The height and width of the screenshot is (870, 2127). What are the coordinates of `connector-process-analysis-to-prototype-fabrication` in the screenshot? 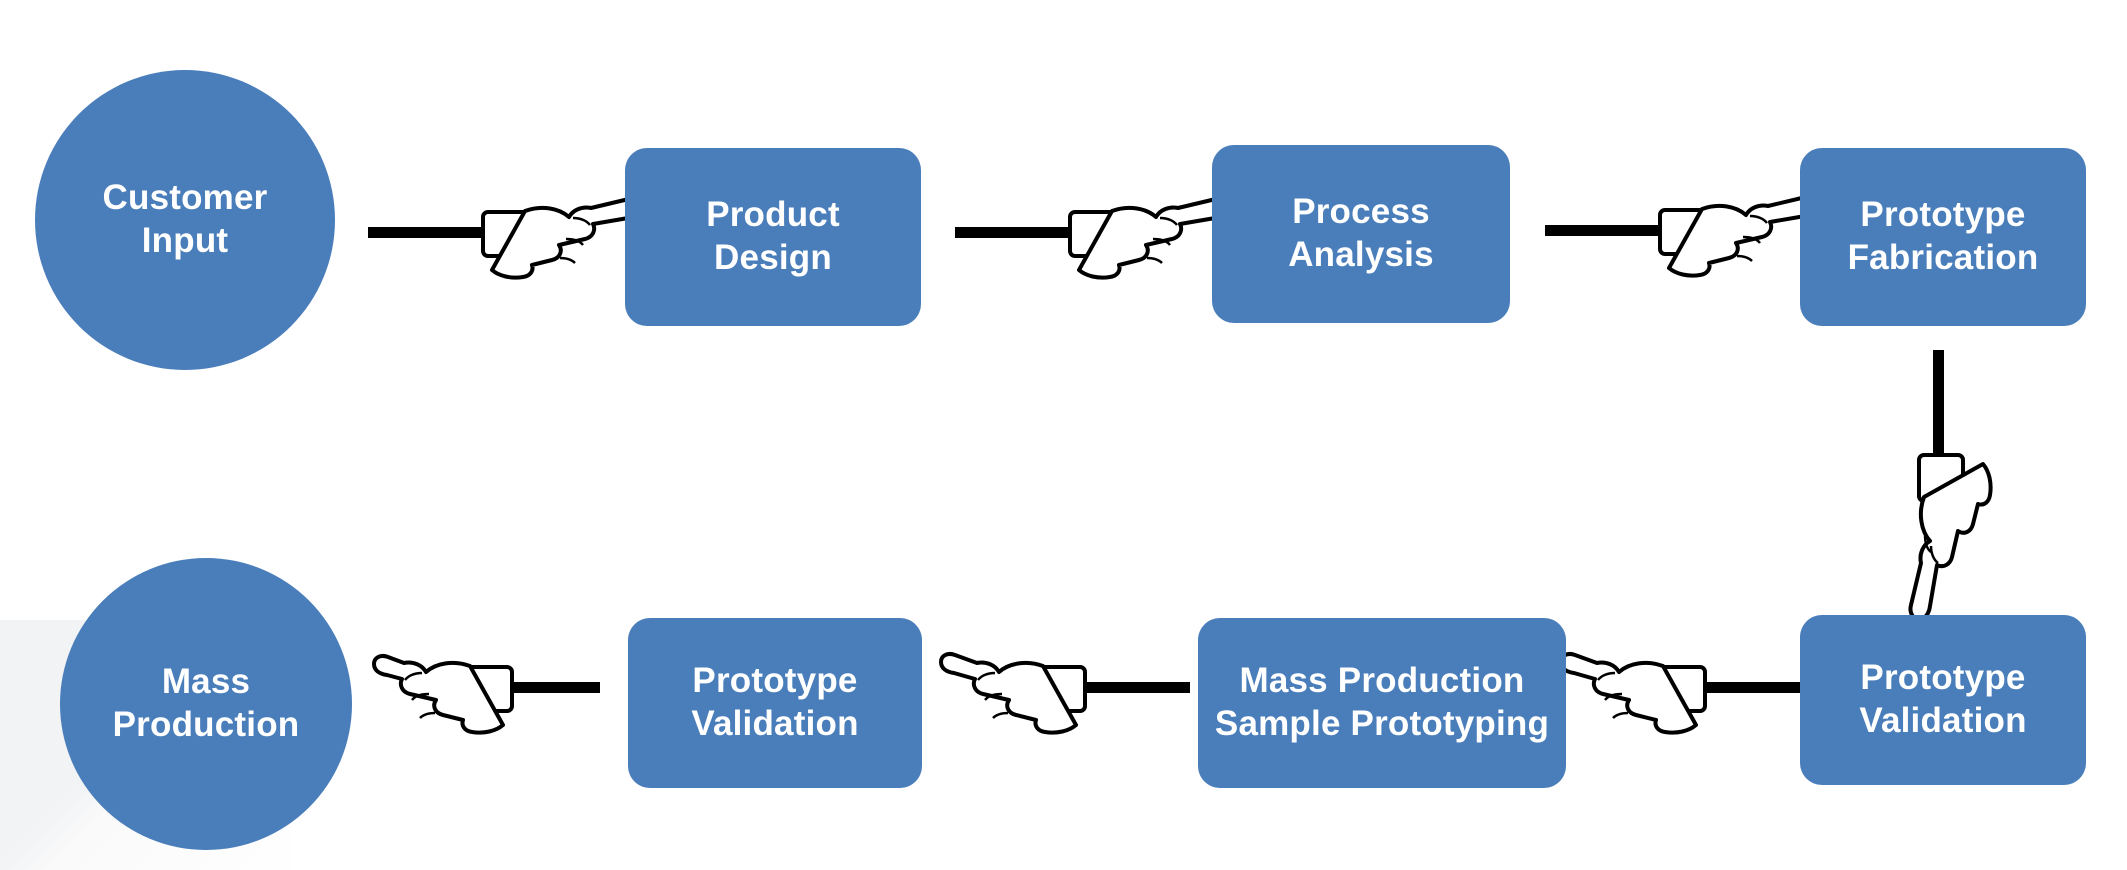 It's located at (1685, 243).